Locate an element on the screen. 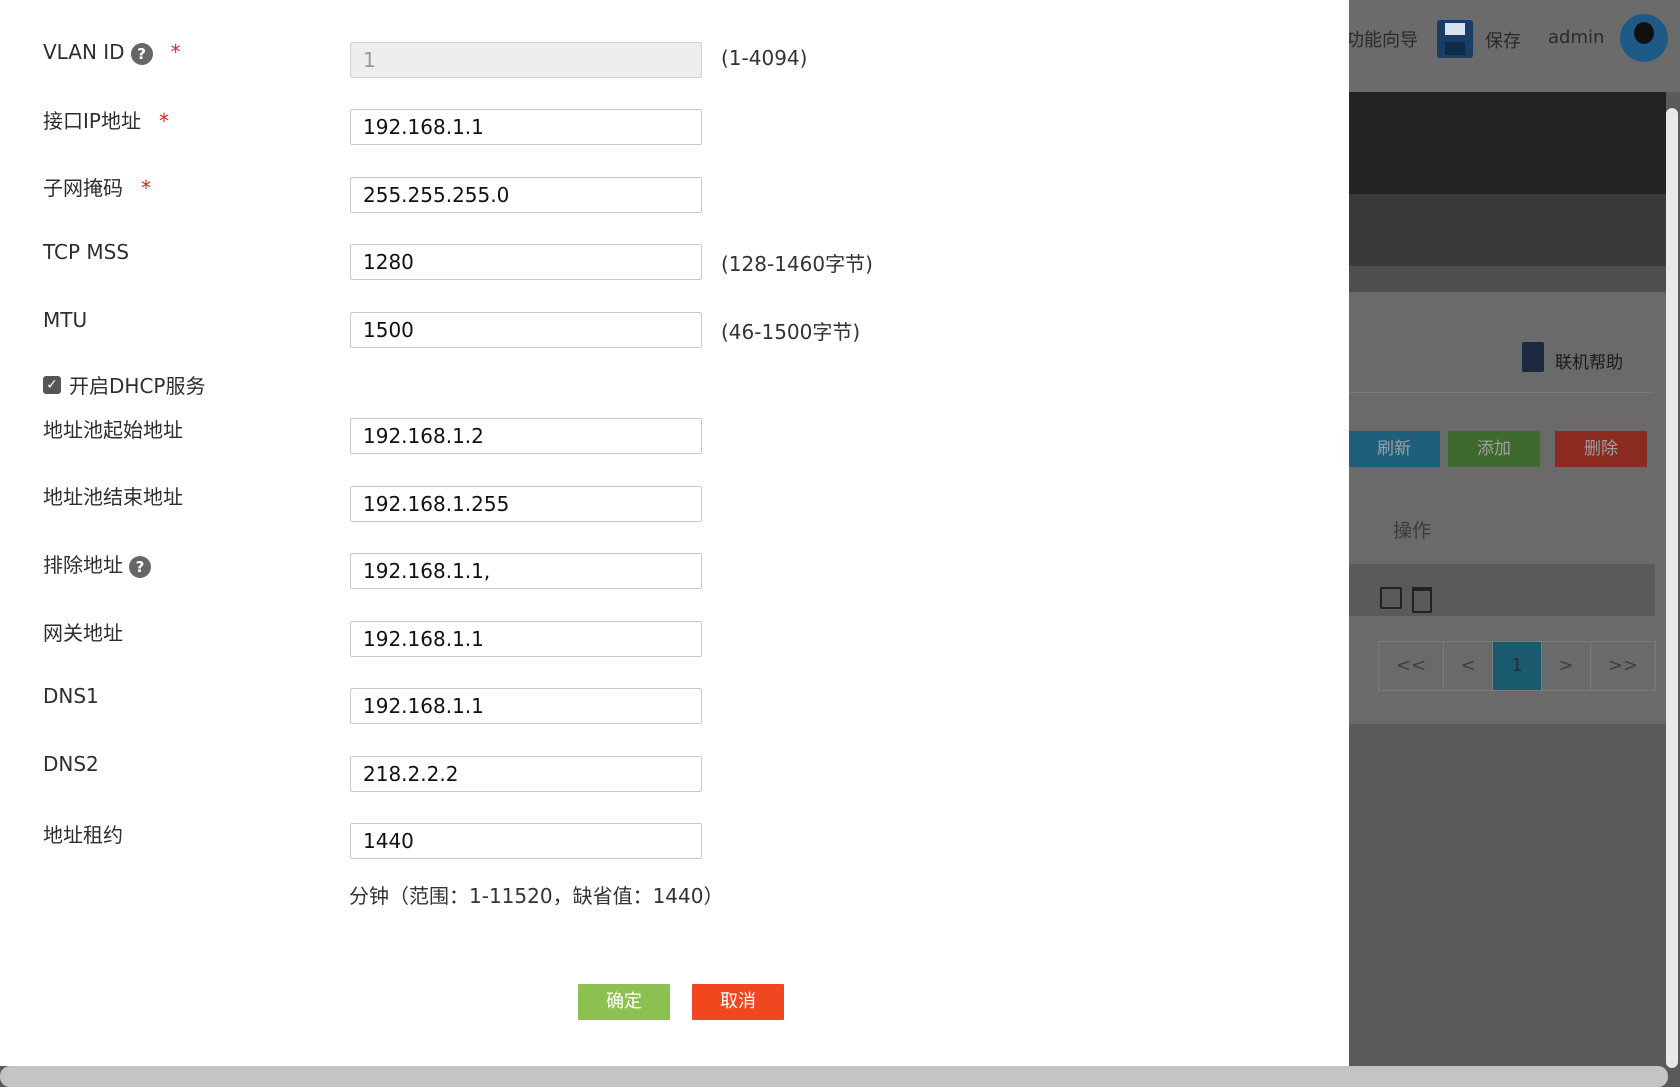 The height and width of the screenshot is (1087, 1680). delete-button: 删除 is located at coordinates (1601, 449).